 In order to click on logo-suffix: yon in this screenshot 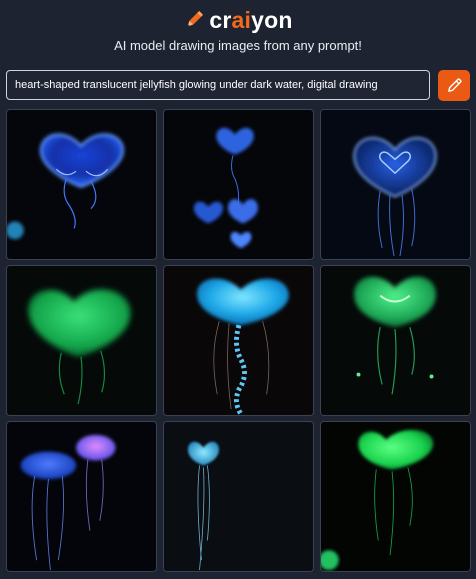, I will do `click(272, 20)`.